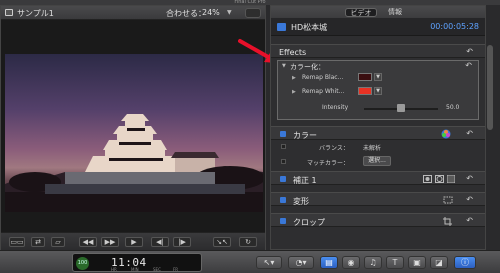 The height and width of the screenshot is (273, 500). Describe the element at coordinates (309, 27) in the screenshot. I see `inspector-clip-title: HD松本城` at that location.